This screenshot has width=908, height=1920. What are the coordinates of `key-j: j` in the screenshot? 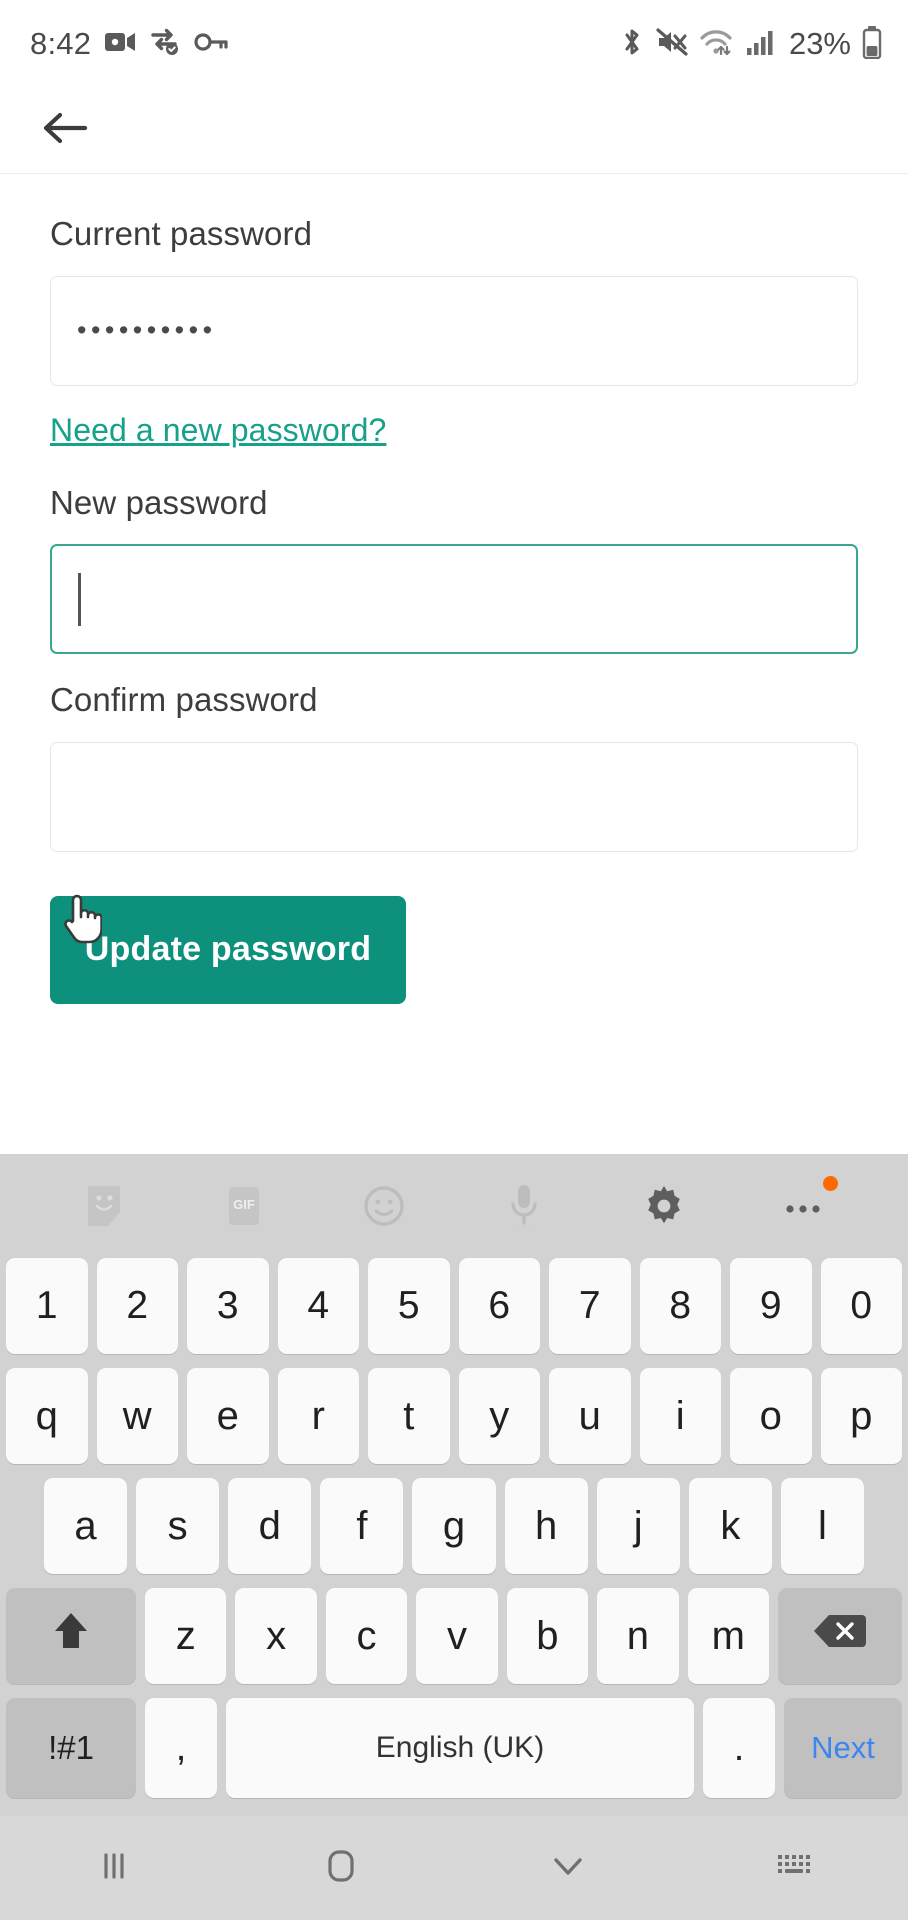 It's located at (638, 1526).